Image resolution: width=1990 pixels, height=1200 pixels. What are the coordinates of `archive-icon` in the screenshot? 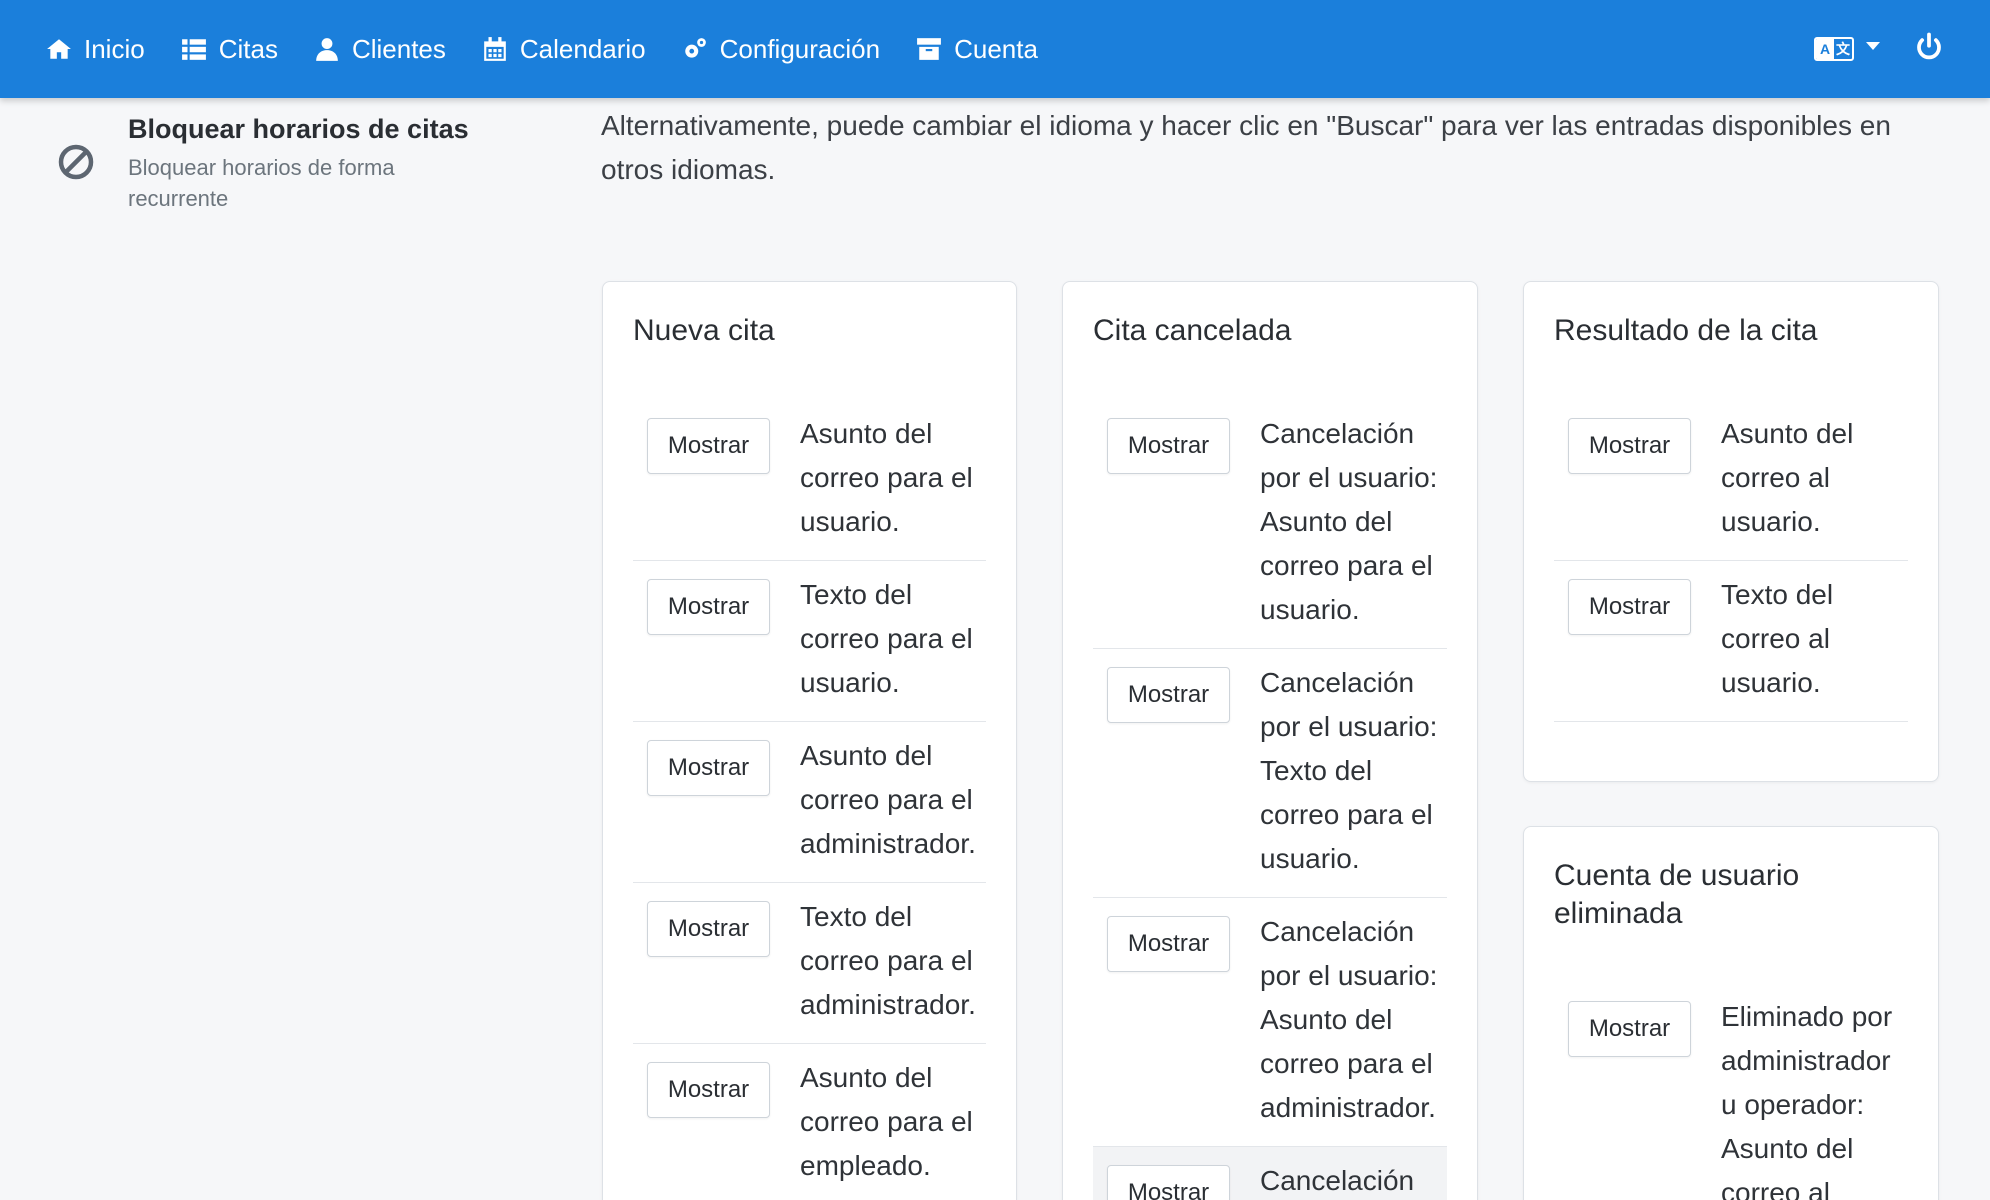 It's located at (929, 49).